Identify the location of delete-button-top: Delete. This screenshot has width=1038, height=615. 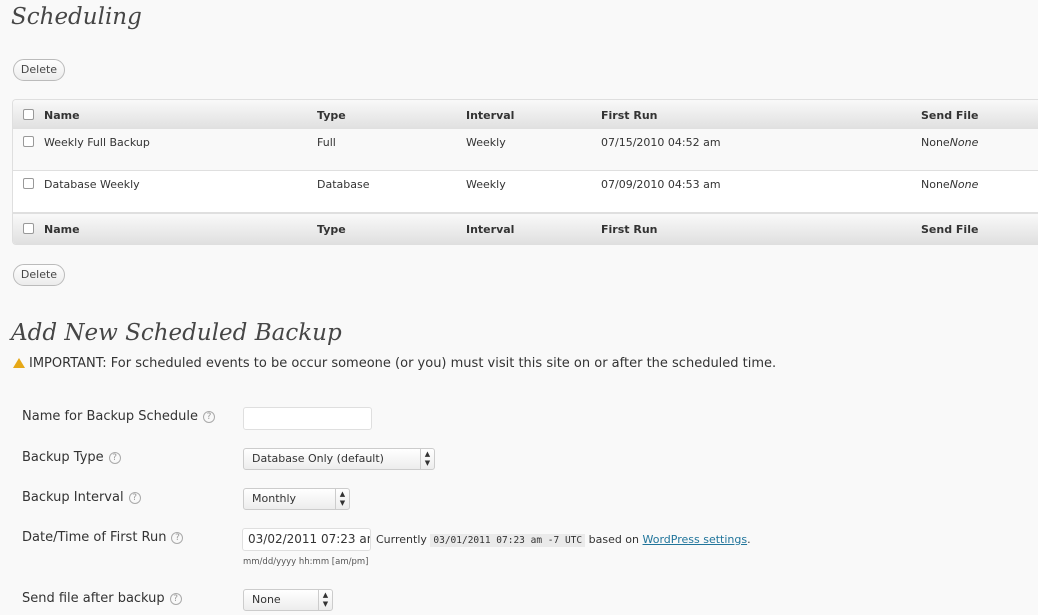
(39, 70).